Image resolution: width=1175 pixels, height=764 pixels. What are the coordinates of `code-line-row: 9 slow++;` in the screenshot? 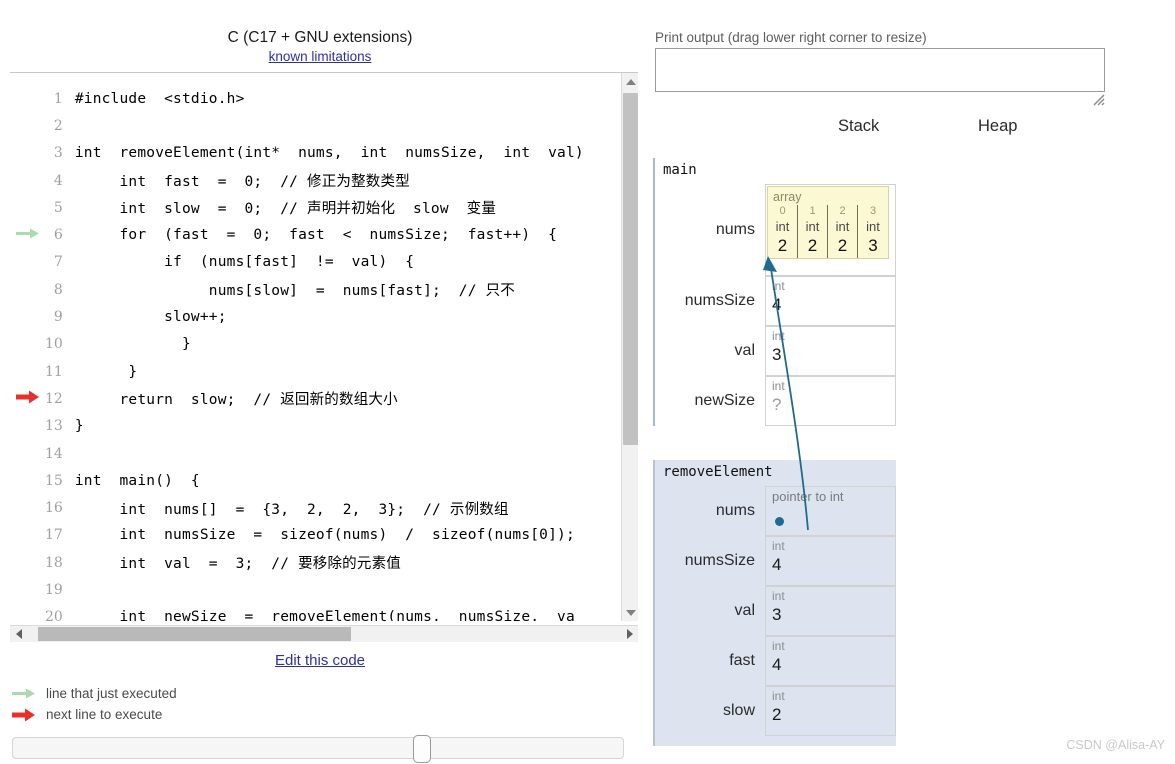 It's located at (297, 316).